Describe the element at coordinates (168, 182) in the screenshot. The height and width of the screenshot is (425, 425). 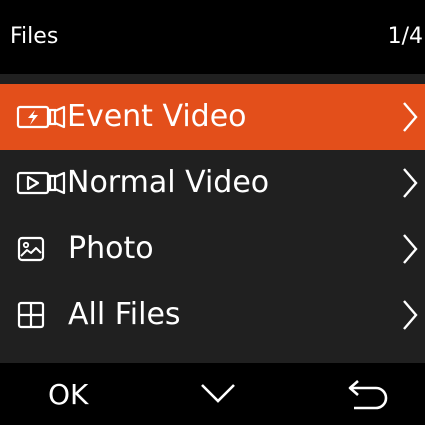
I see `menu-item-label: Normal Video` at that location.